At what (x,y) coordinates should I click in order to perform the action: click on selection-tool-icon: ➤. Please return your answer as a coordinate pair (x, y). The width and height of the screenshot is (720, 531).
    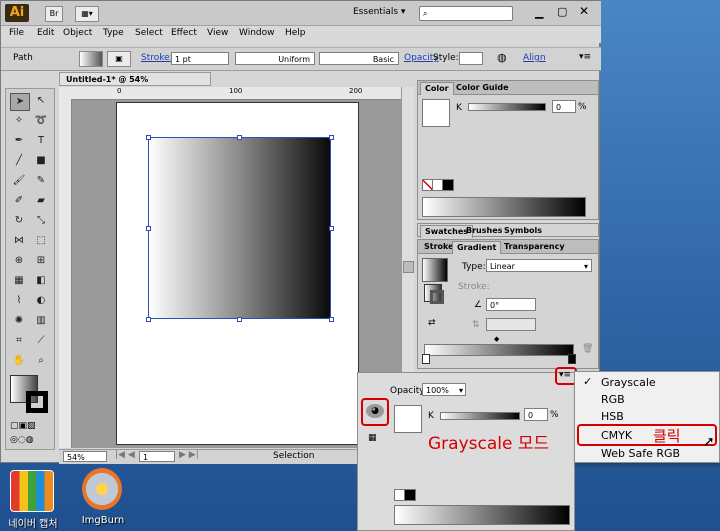
    Looking at the image, I should click on (20, 102).